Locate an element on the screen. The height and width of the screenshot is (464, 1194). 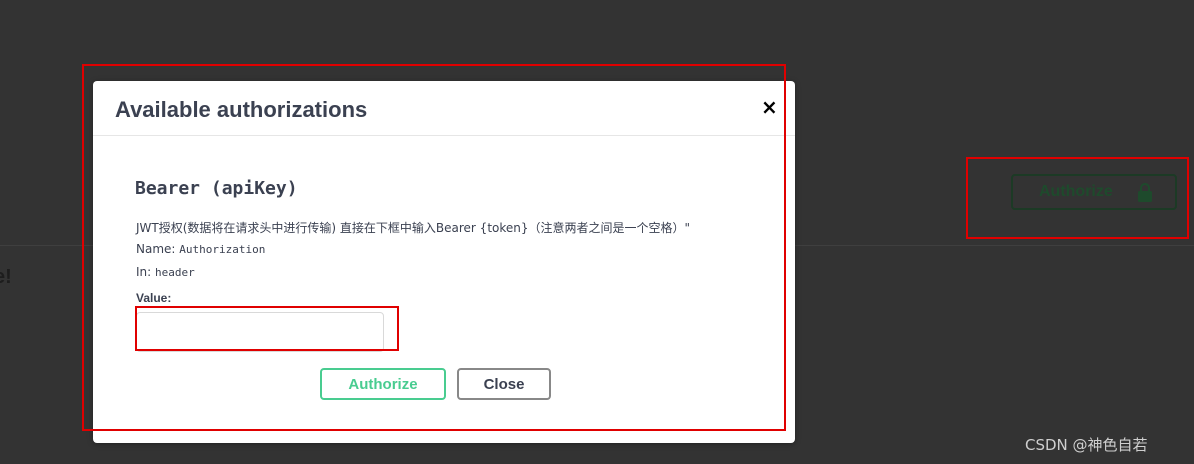
value-label: Value: is located at coordinates (154, 298).